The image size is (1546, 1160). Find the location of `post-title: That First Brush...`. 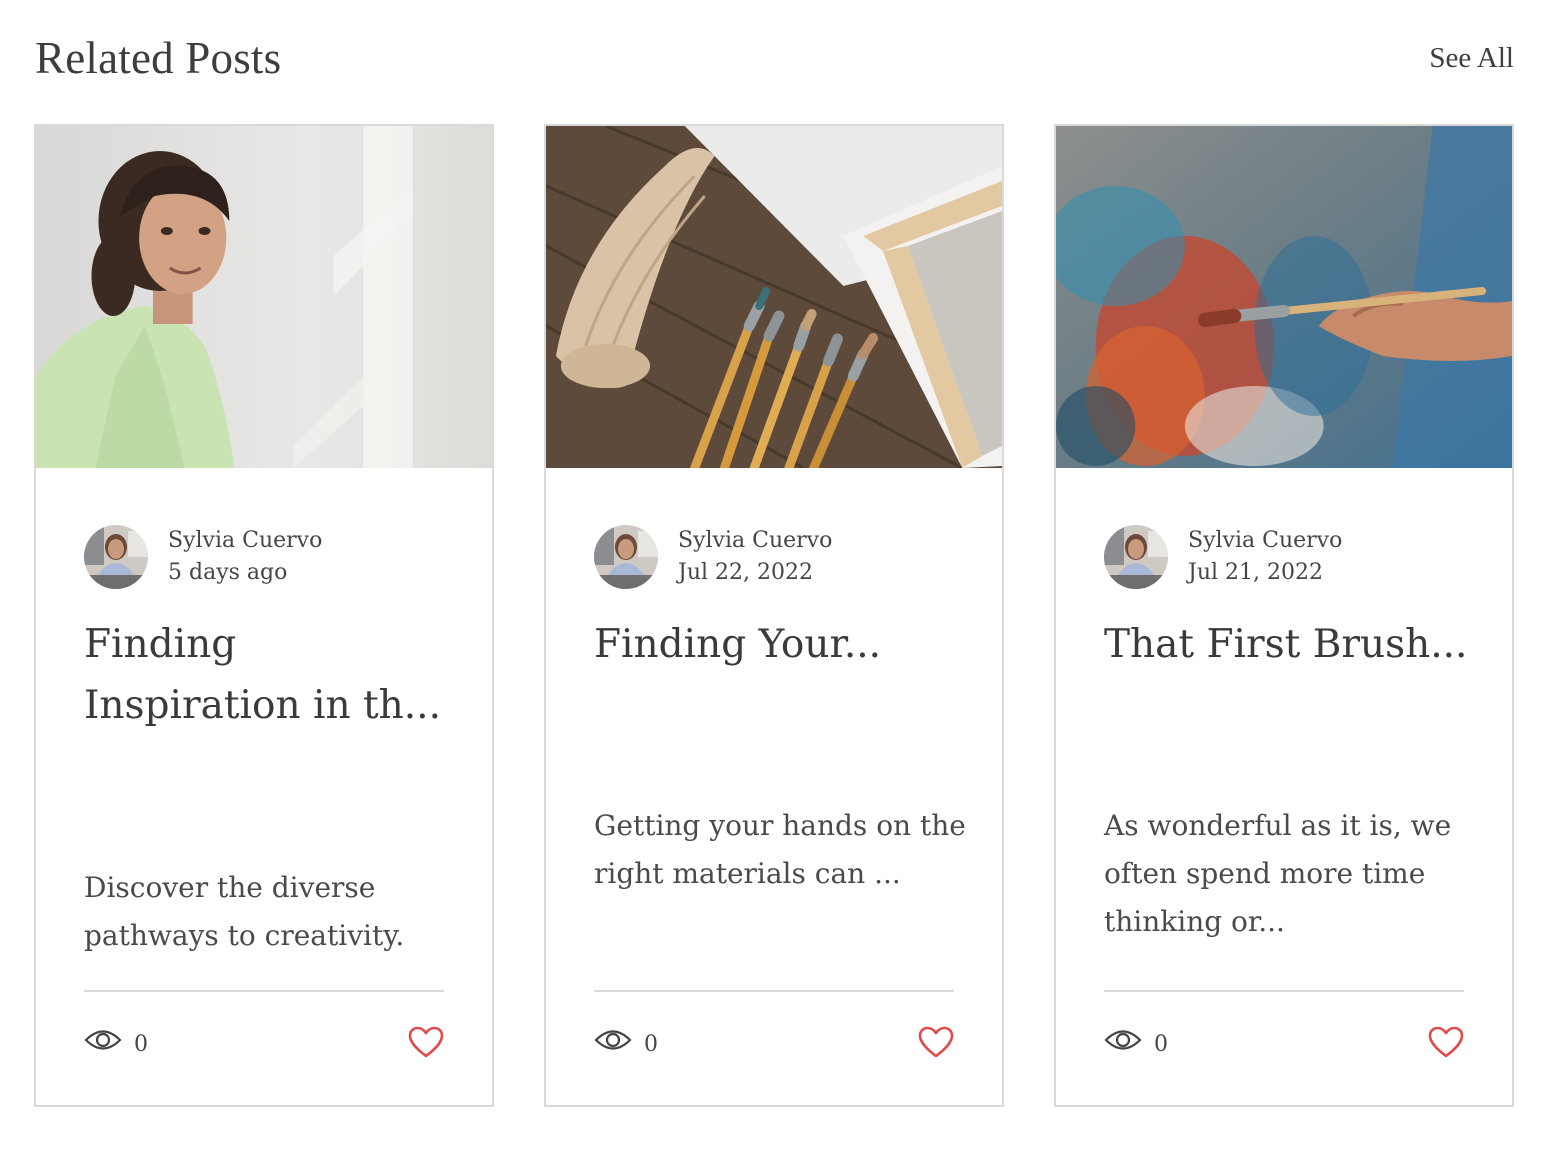

post-title: That First Brush... is located at coordinates (1289, 644).